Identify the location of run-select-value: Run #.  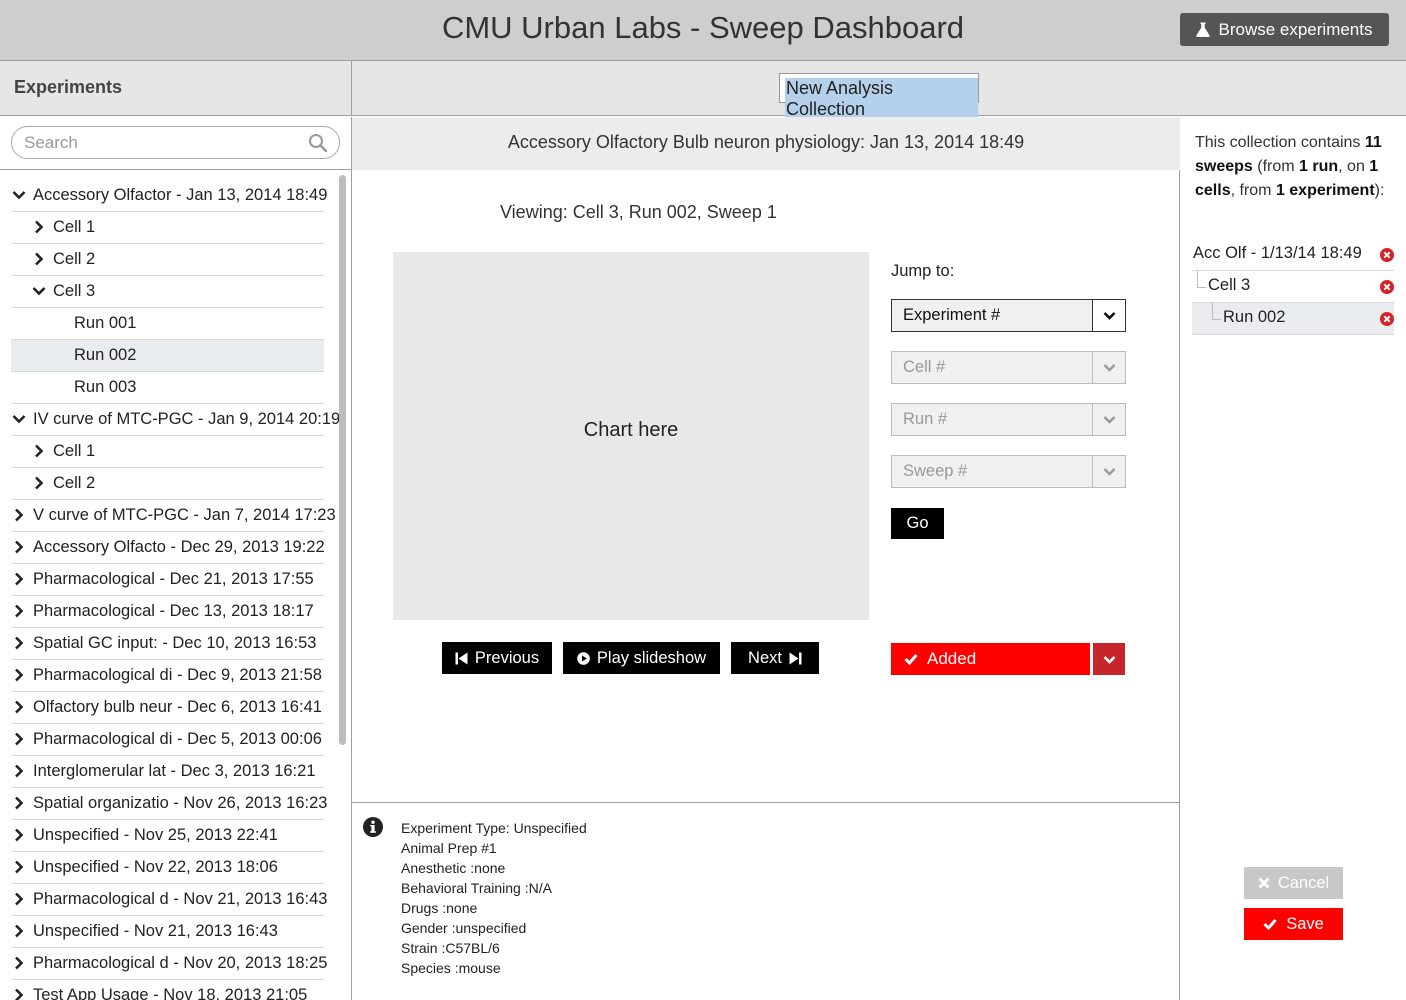
(925, 419).